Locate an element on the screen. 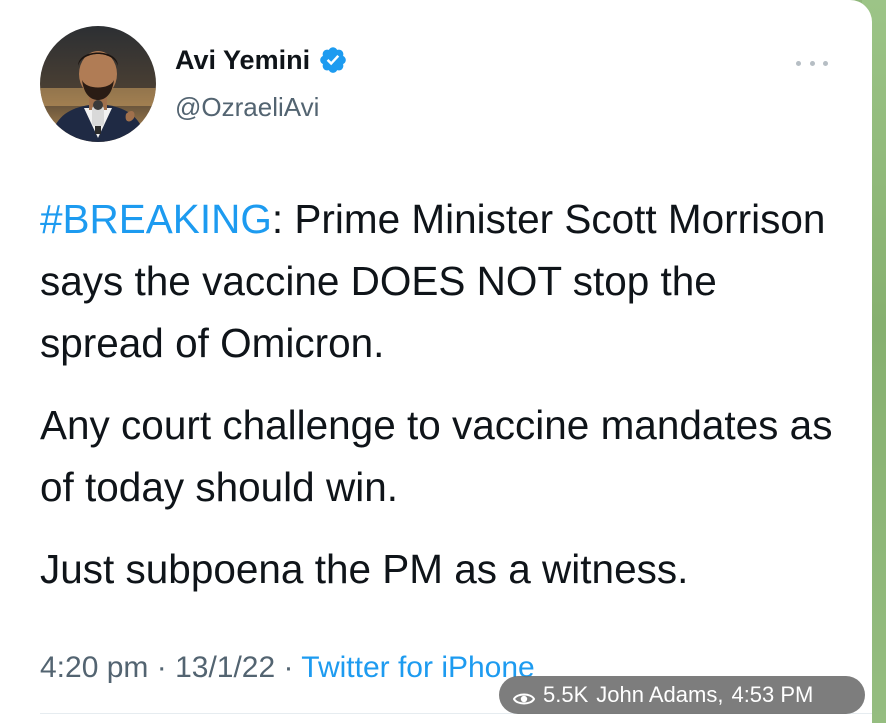 The width and height of the screenshot is (886, 723). hashtag-link: #BREAKING is located at coordinates (156, 219).